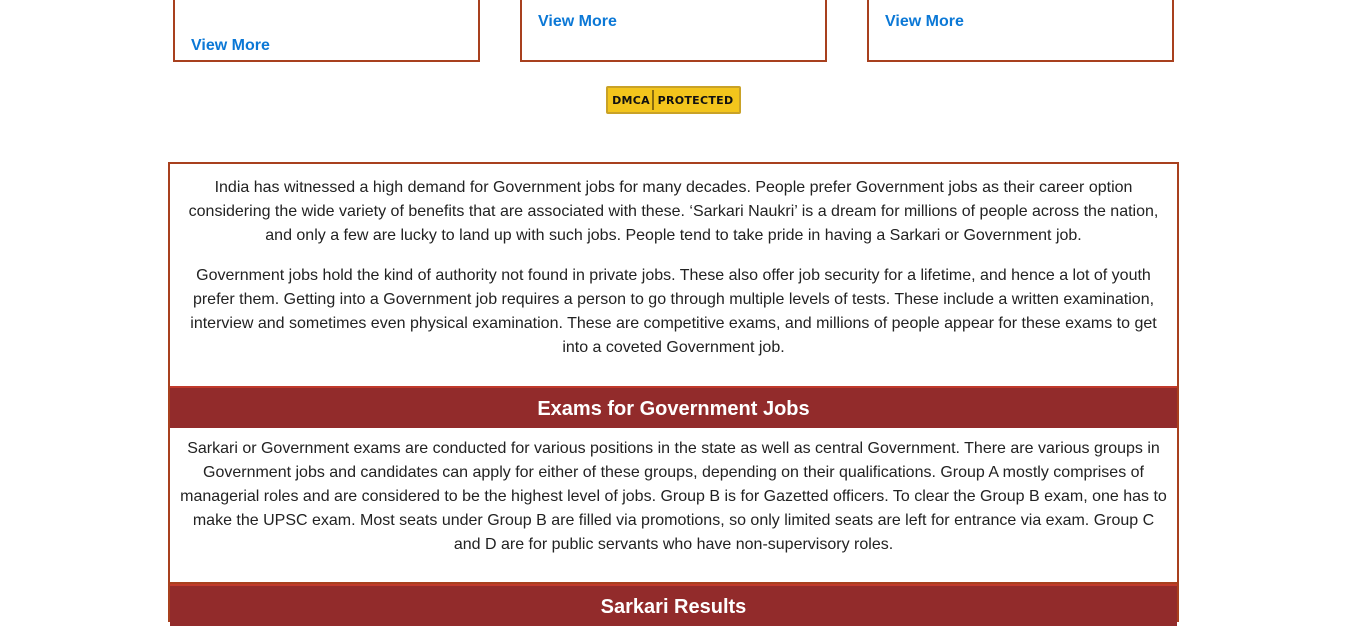 Image resolution: width=1348 pixels, height=628 pixels. Describe the element at coordinates (673, 605) in the screenshot. I see `section-heading-results: Sarkari Results` at that location.